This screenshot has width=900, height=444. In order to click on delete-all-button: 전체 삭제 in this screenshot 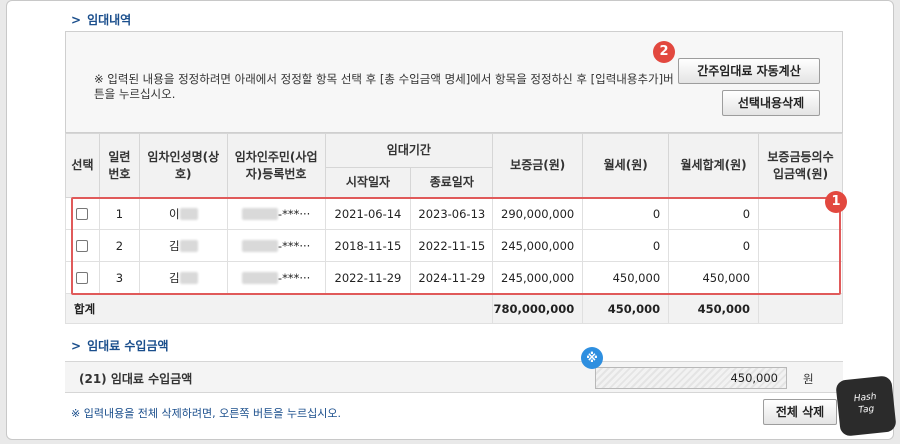, I will do `click(800, 412)`.